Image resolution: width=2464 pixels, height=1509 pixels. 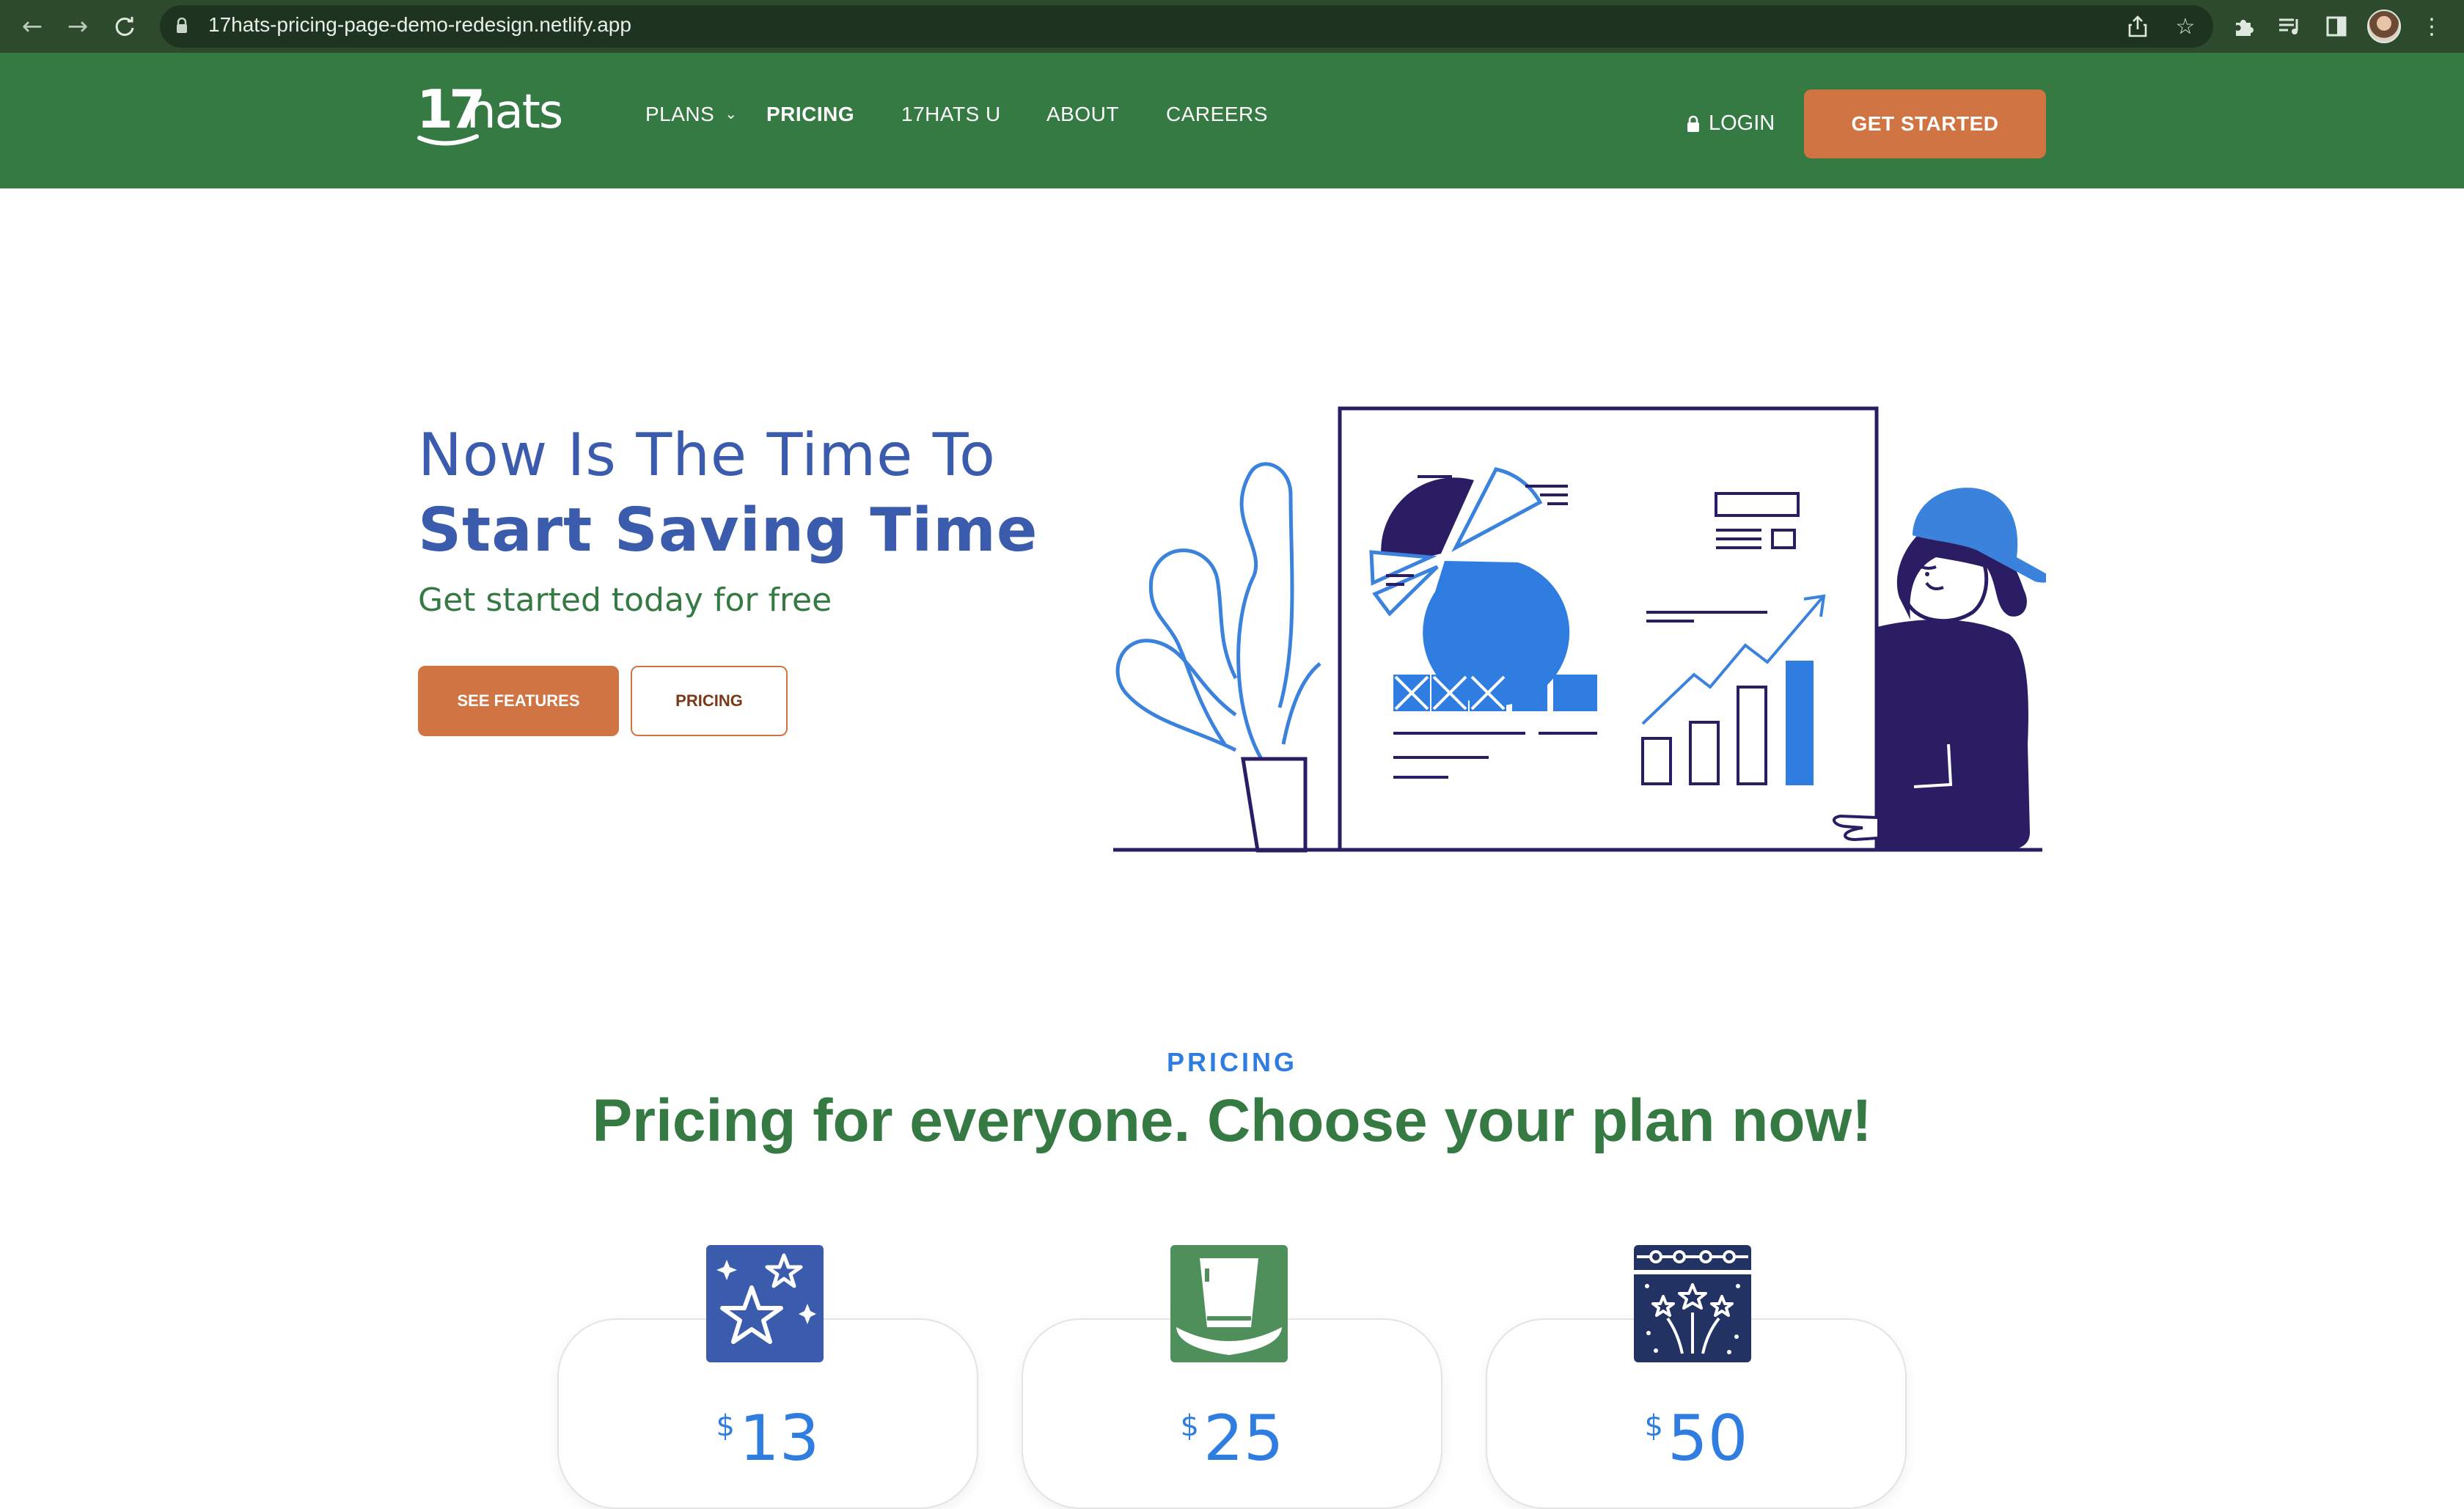 What do you see at coordinates (951, 114) in the screenshot?
I see `nav-17hats-u: 17HATS U` at bounding box center [951, 114].